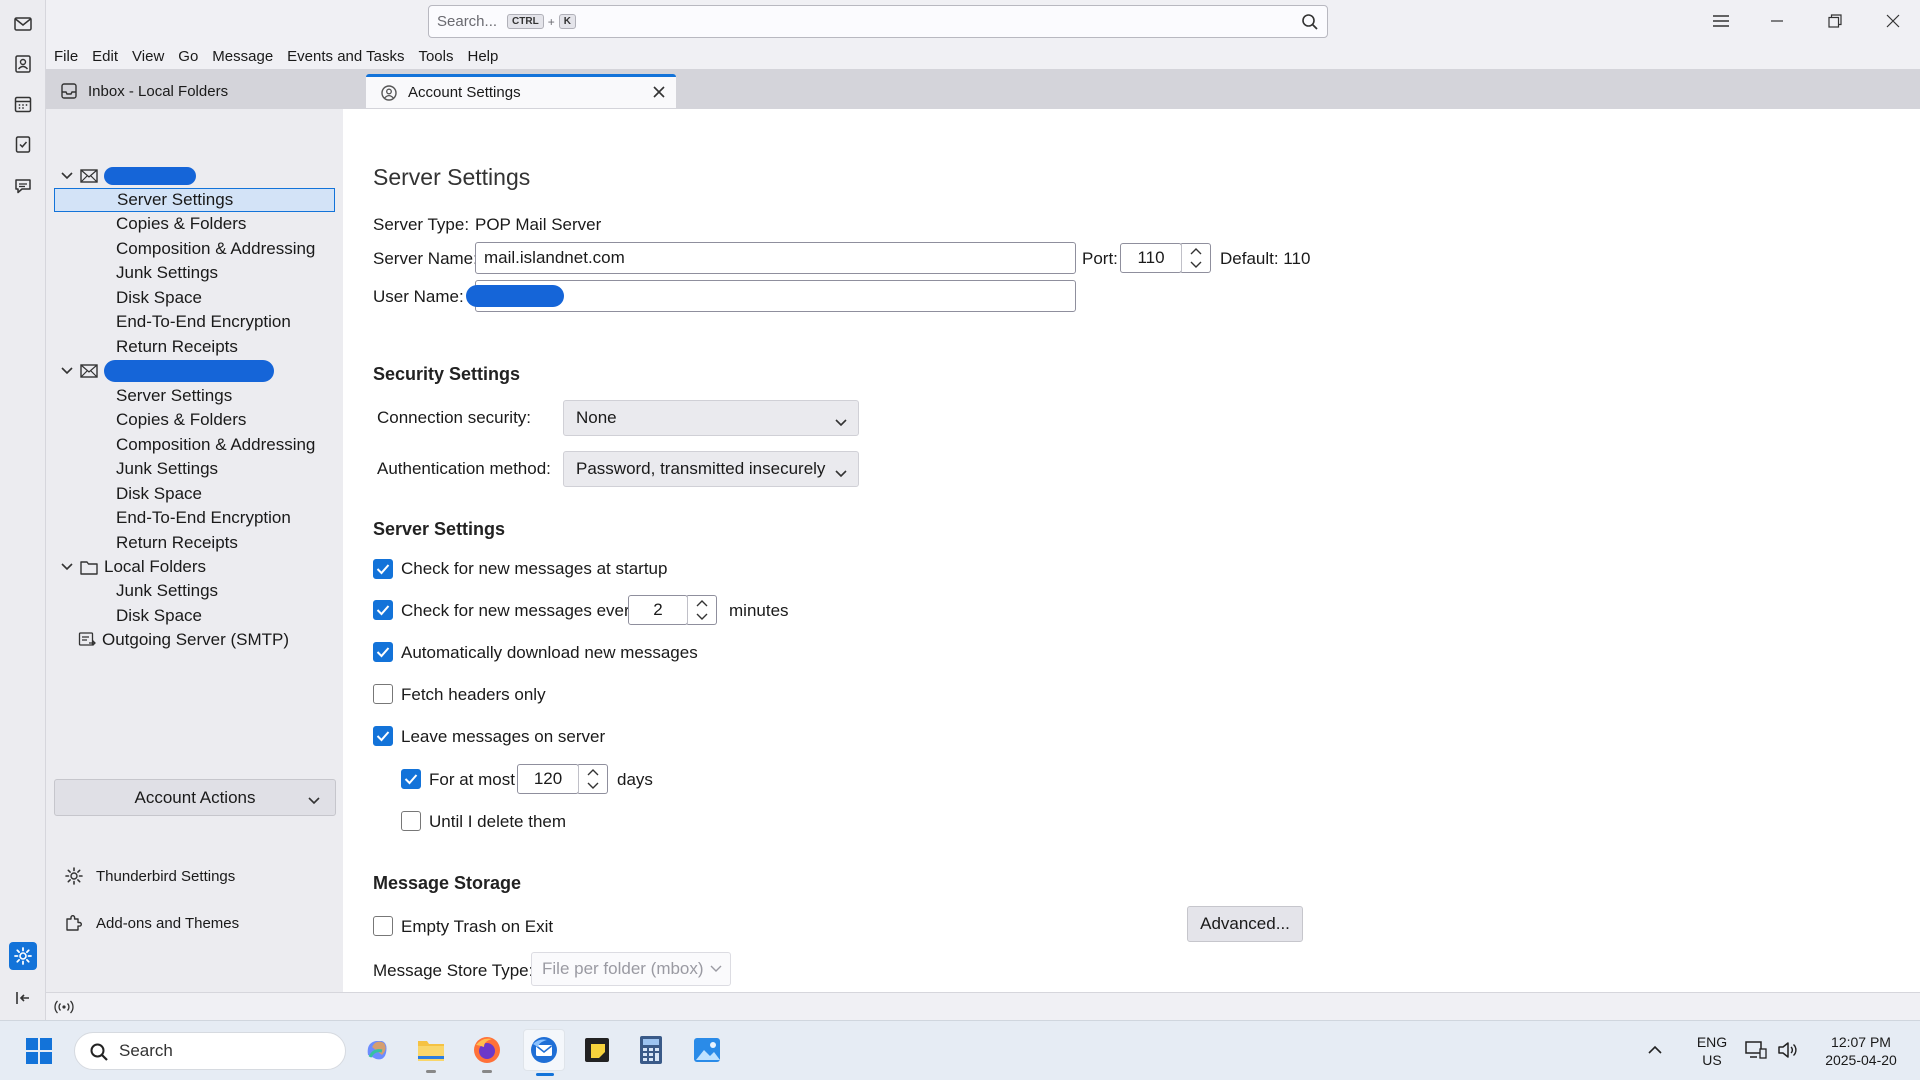 This screenshot has width=1920, height=1080. What do you see at coordinates (658, 610) in the screenshot?
I see `check-interval-input: 2` at bounding box center [658, 610].